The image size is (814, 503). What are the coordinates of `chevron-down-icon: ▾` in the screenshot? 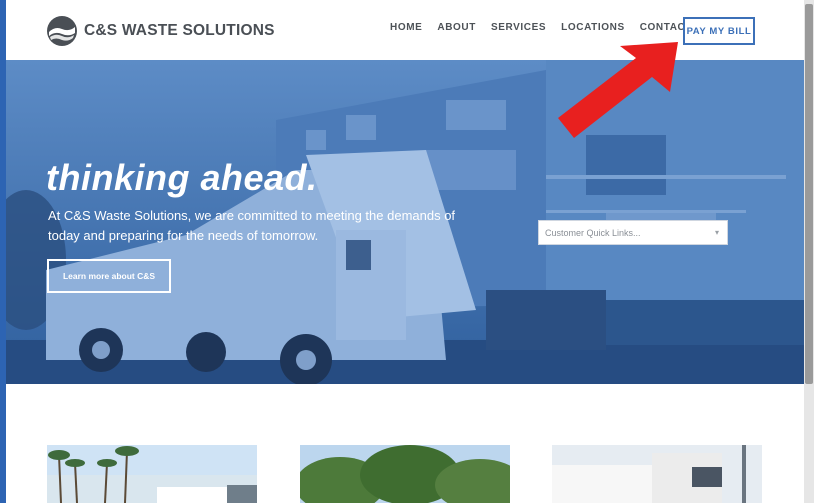 It's located at (716, 232).